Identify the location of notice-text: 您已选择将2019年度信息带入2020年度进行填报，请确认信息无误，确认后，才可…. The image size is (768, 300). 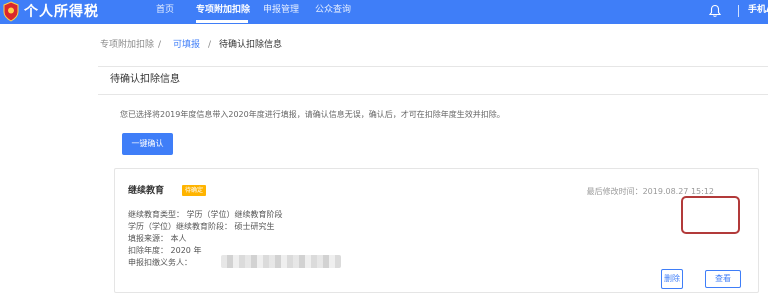
(312, 114).